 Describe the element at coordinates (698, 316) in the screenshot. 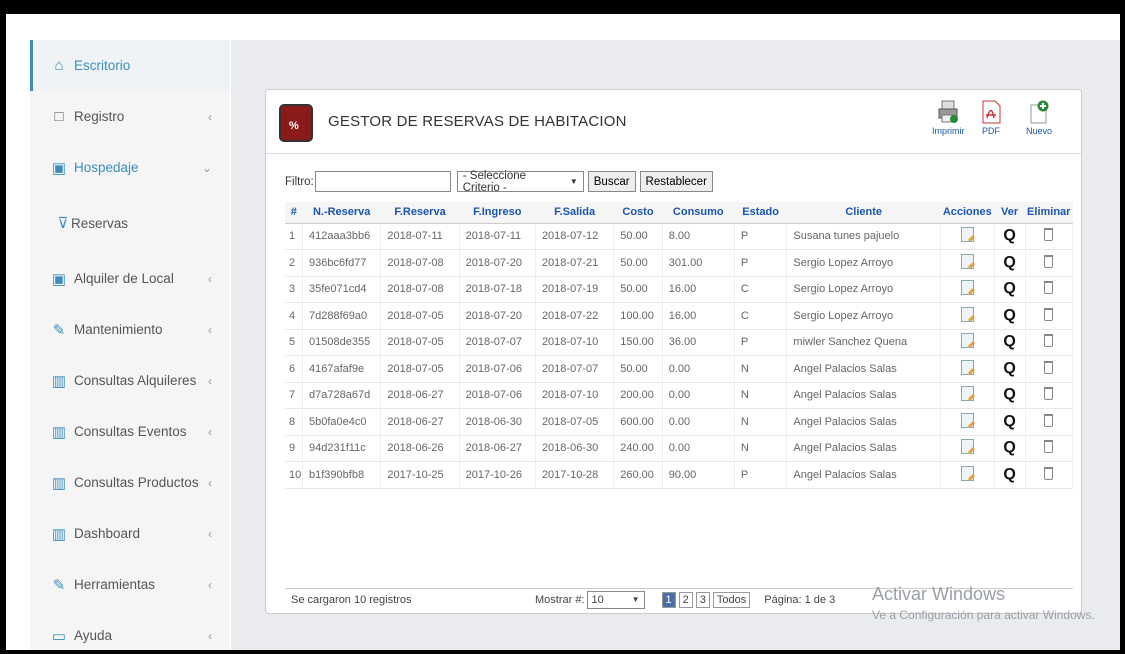

I see `table-cell: 16.00` at that location.